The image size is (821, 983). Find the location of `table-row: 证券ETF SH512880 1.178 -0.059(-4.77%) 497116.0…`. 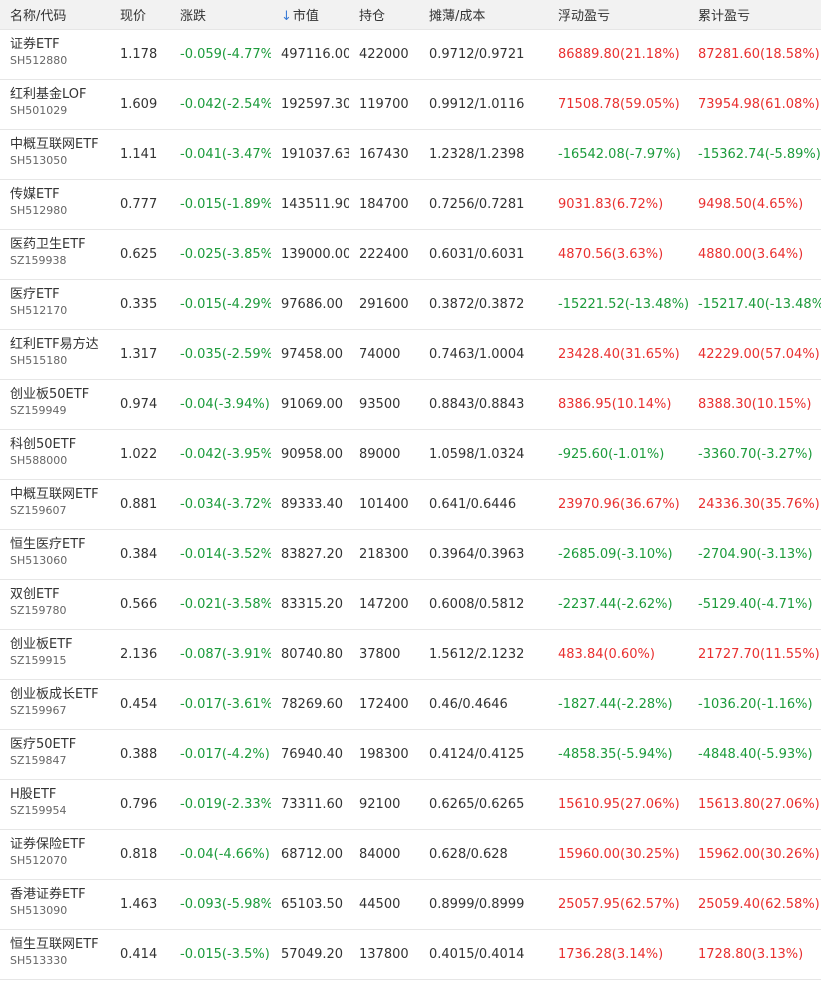

table-row: 证券ETF SH512880 1.178 -0.059(-4.77%) 497116.0… is located at coordinates (410, 54).